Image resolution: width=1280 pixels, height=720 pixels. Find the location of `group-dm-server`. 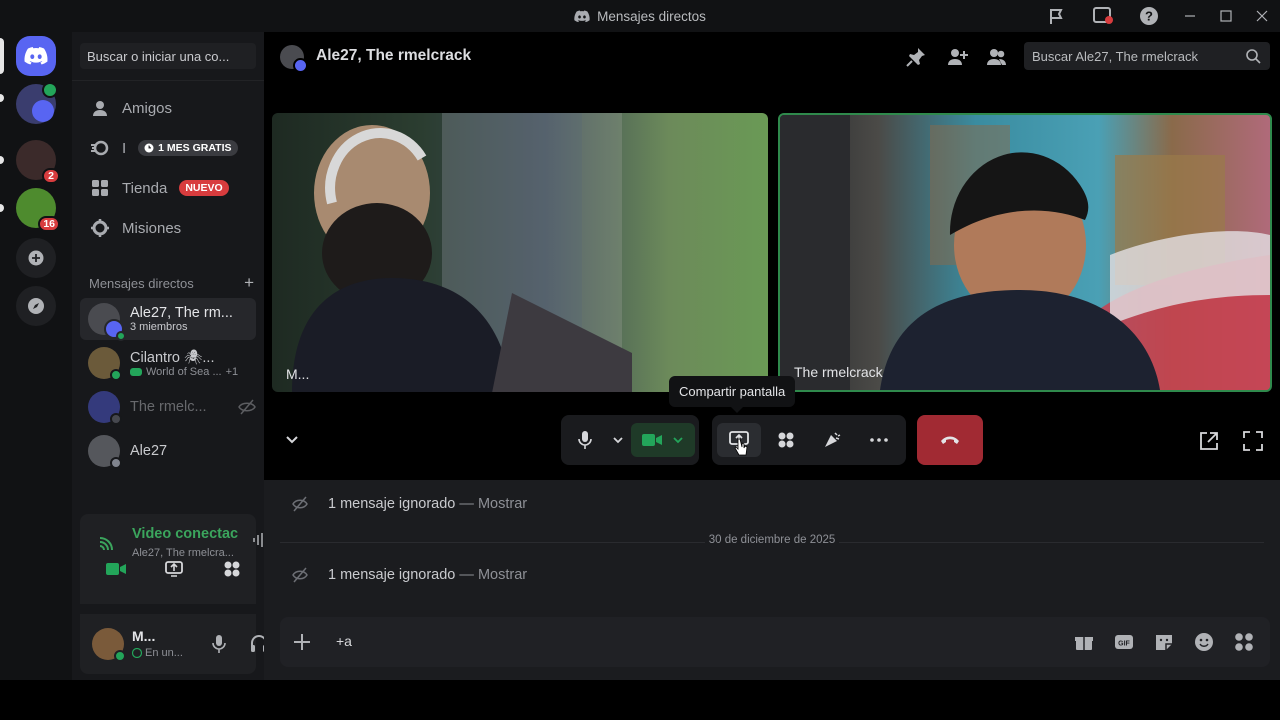

group-dm-server is located at coordinates (37, 103).